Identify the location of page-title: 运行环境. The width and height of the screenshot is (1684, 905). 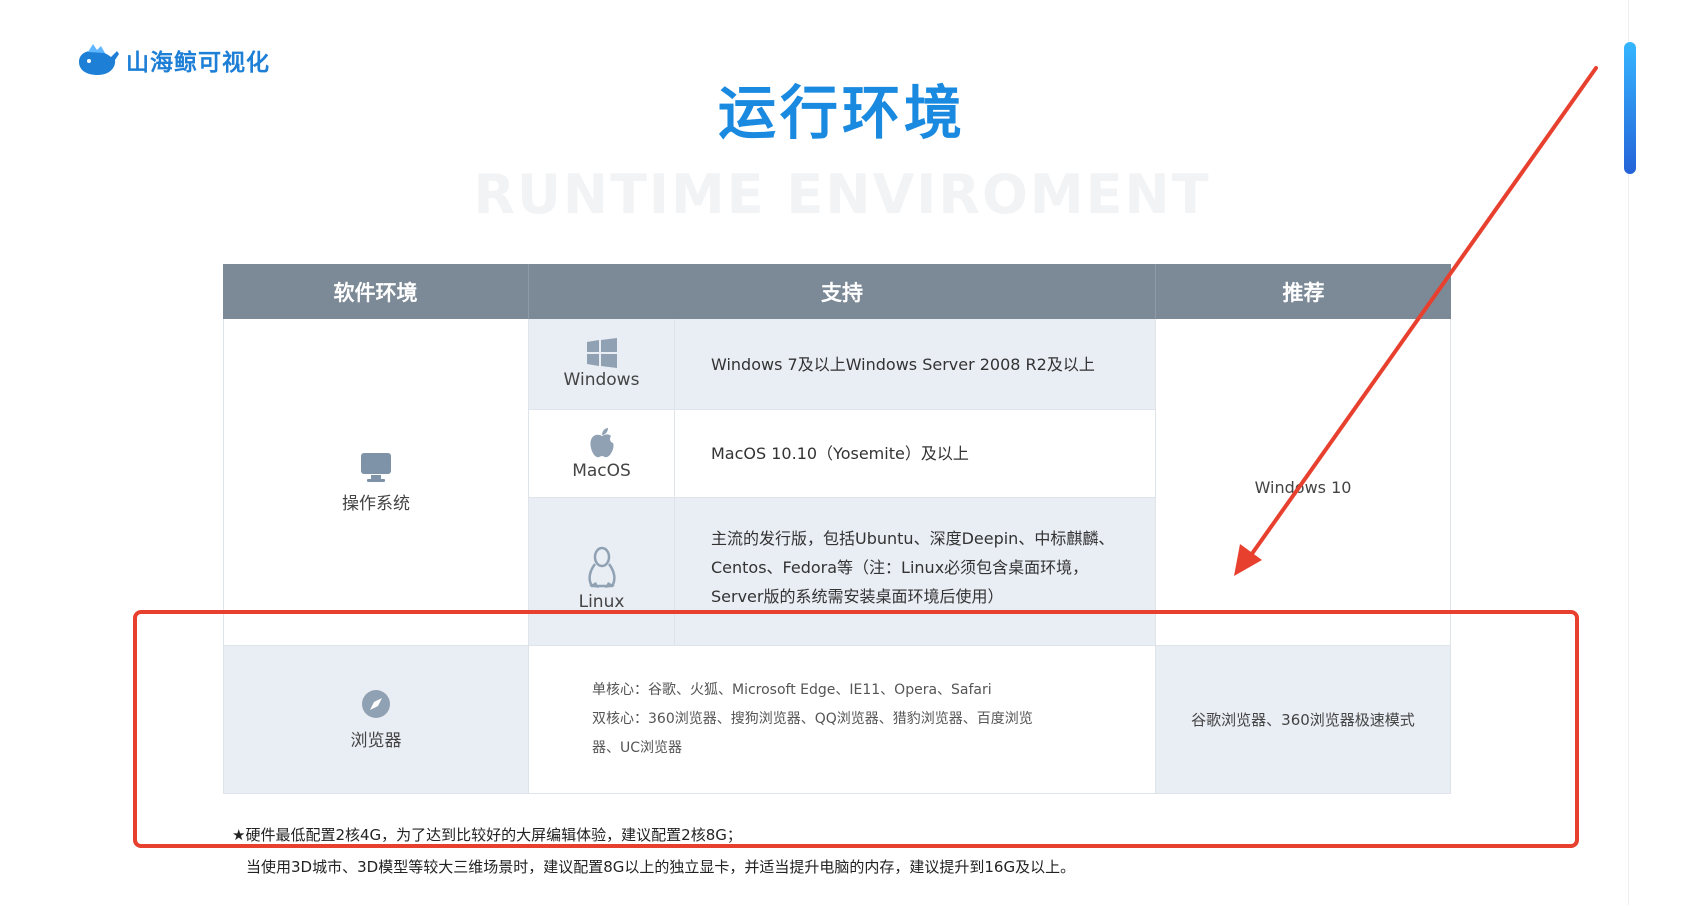
(841, 113).